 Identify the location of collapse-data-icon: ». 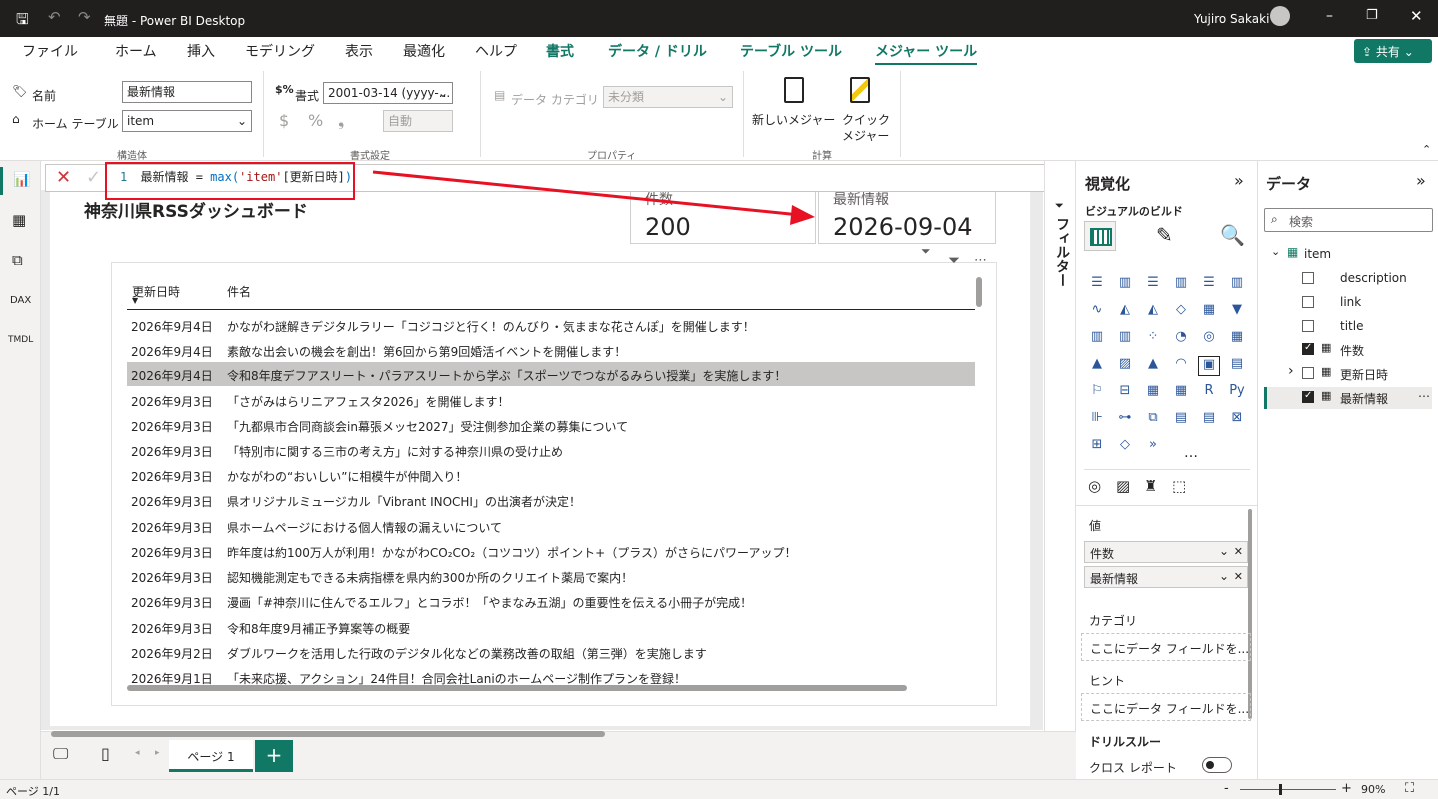
(1421, 180).